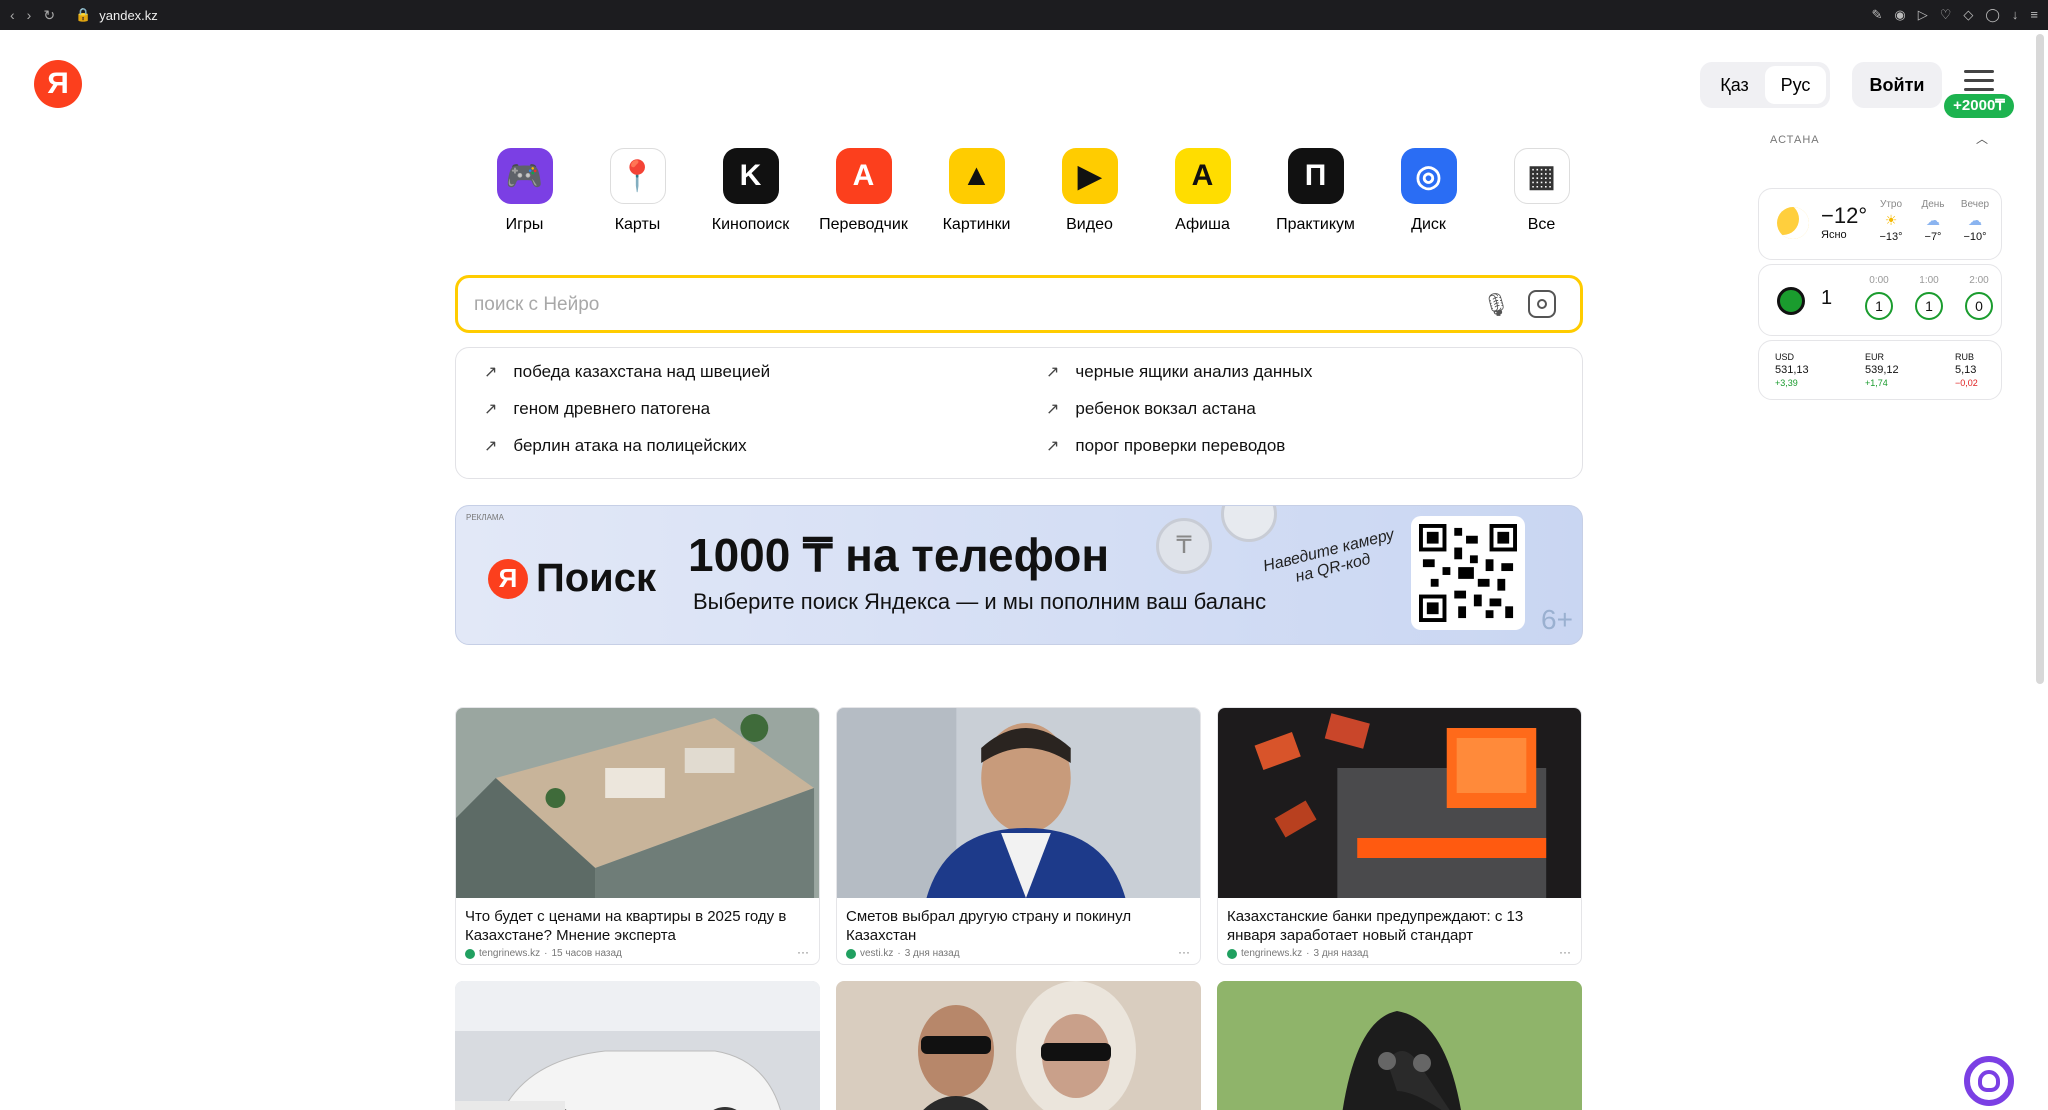 This screenshot has height=1110, width=2048. I want to click on service-label: Игры, so click(524, 224).